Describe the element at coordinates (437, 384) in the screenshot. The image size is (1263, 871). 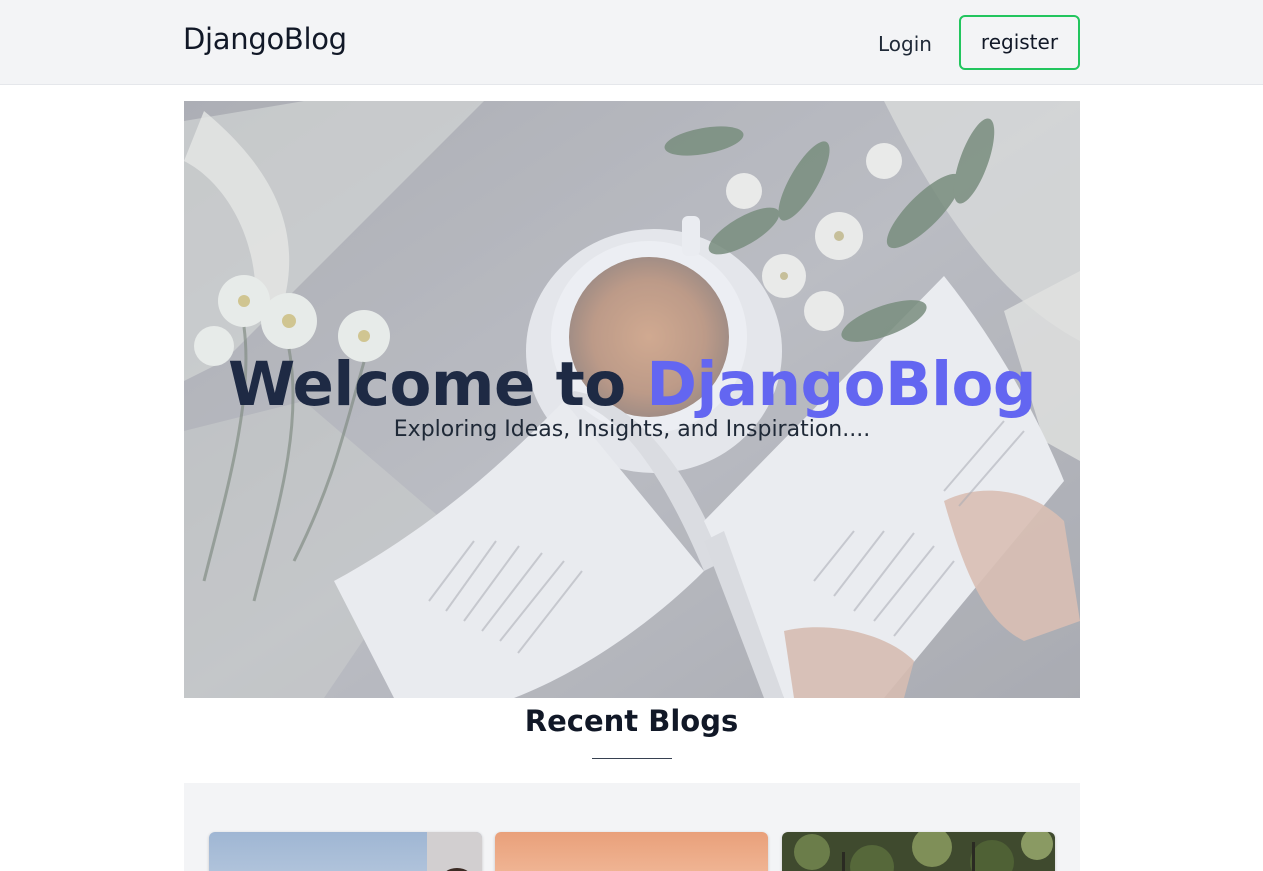
I see `hero-title-prefix: Welcome to` at that location.